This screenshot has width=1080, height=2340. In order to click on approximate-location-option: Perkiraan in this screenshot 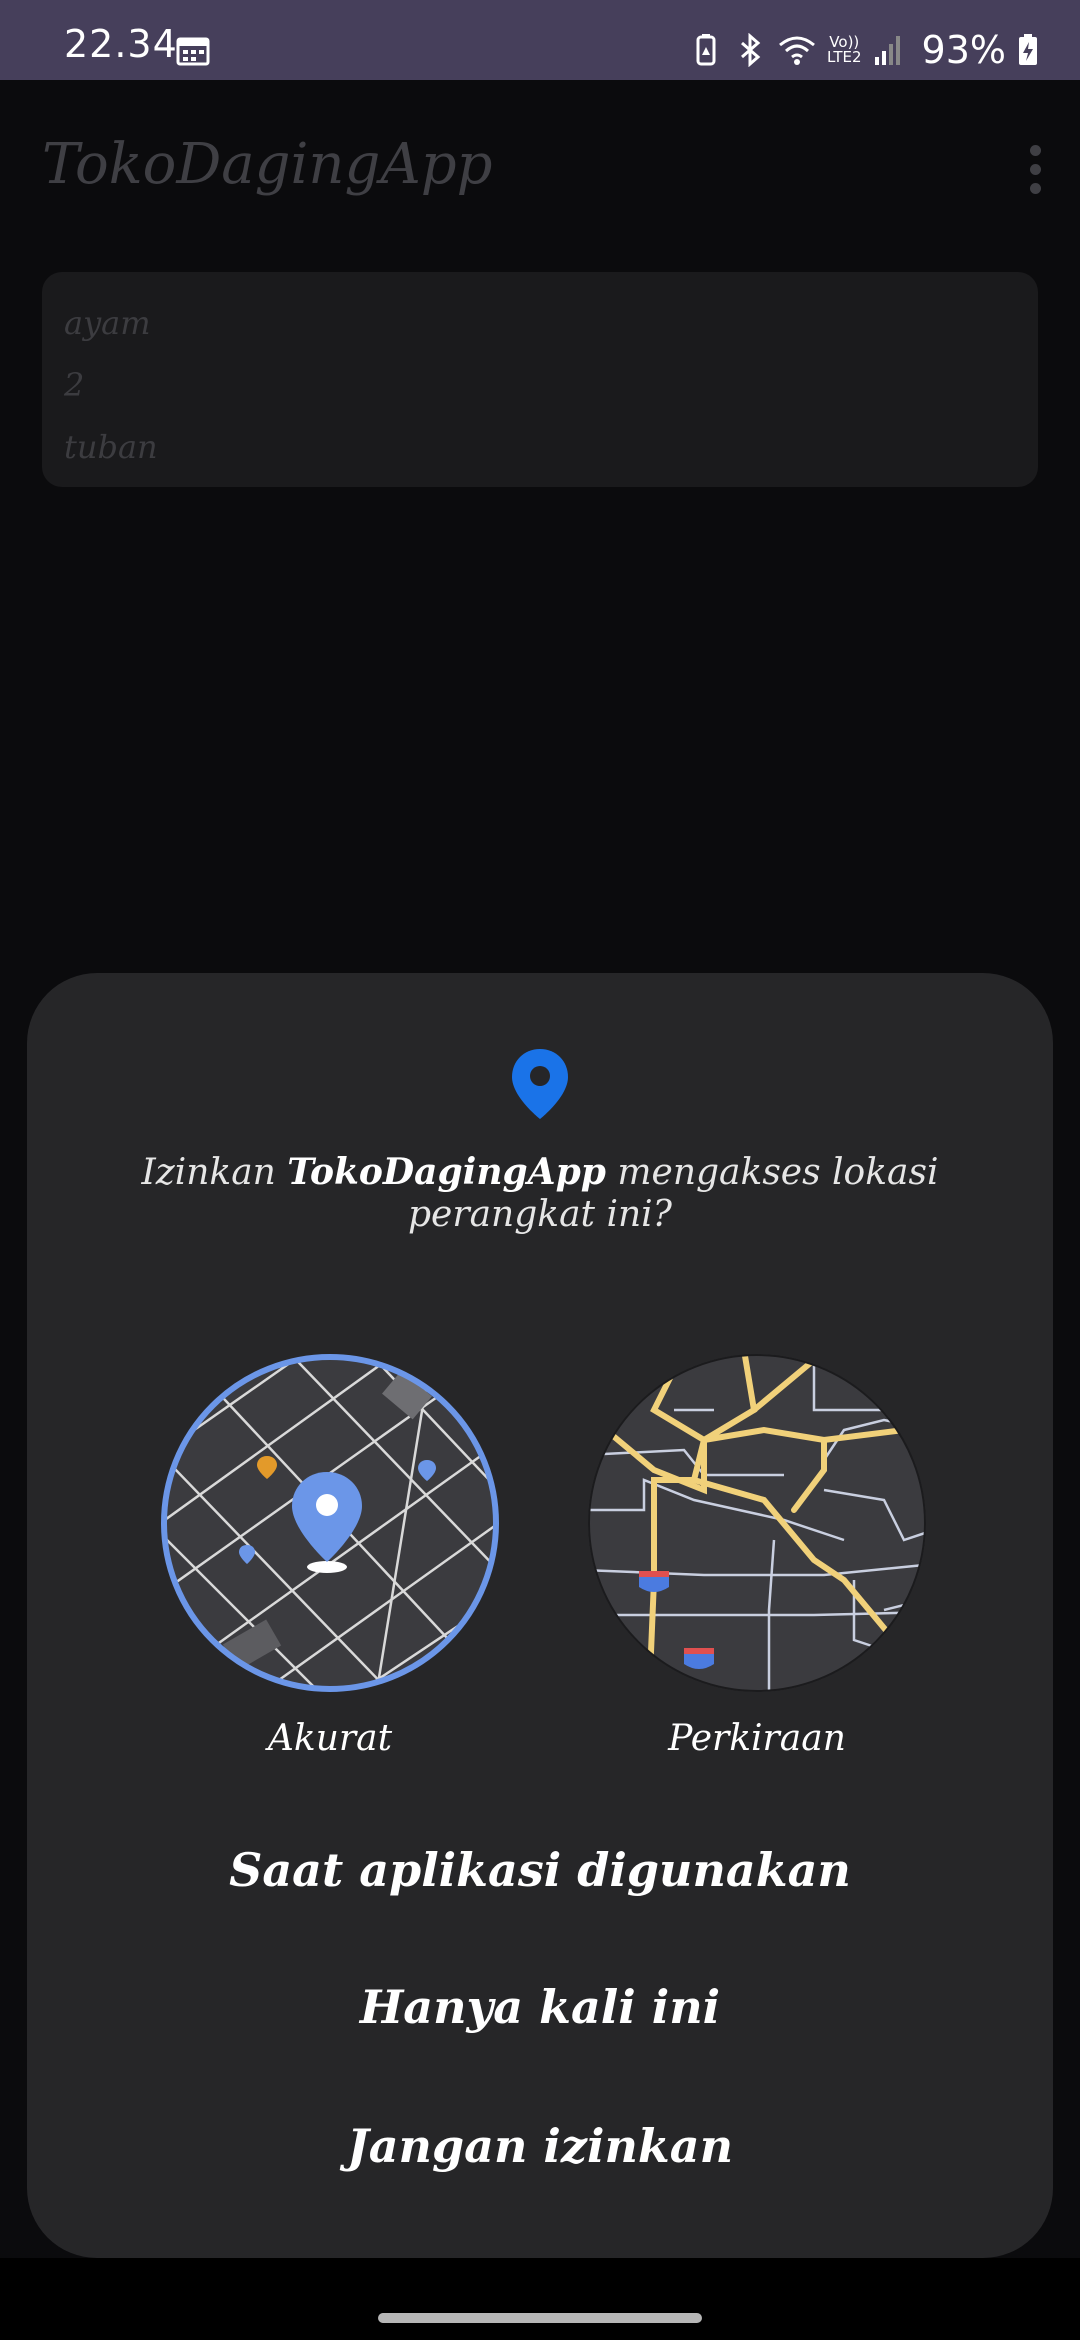, I will do `click(757, 1554)`.